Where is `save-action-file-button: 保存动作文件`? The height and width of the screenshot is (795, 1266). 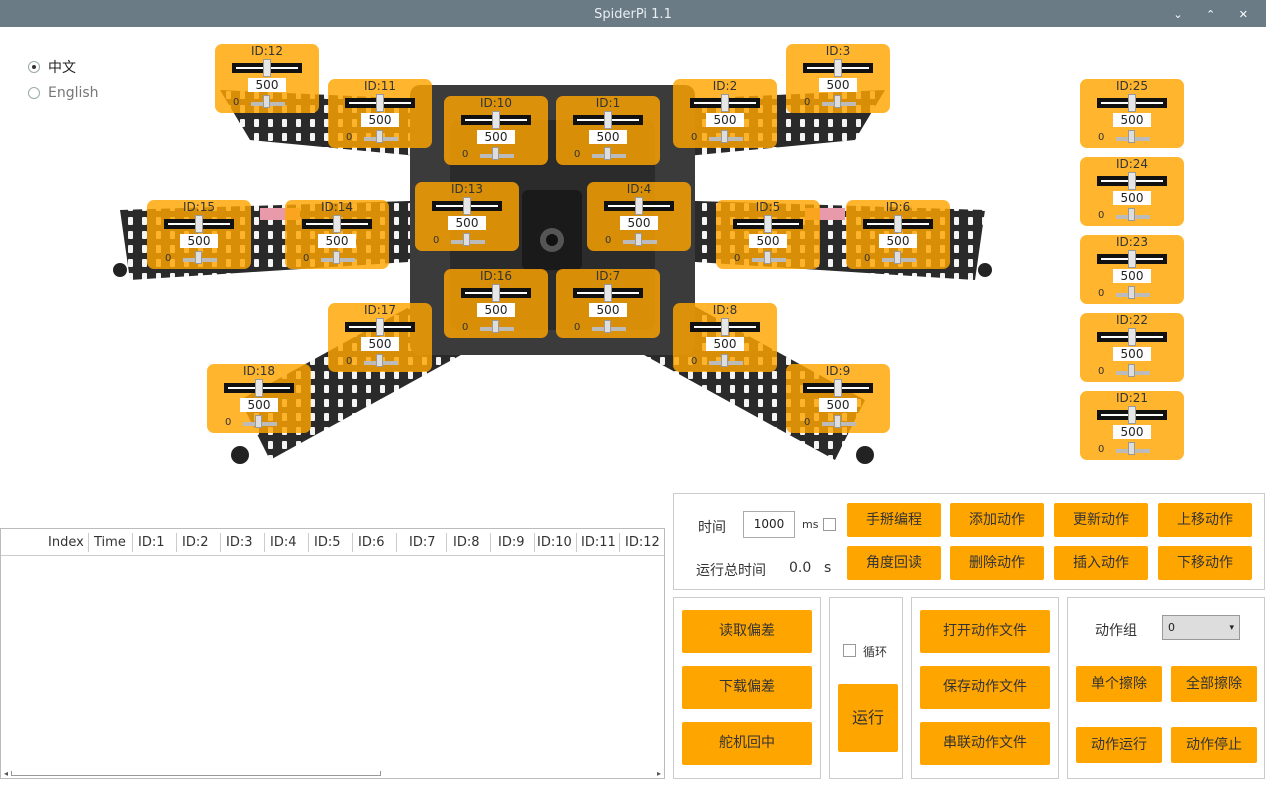 save-action-file-button: 保存动作文件 is located at coordinates (985, 687).